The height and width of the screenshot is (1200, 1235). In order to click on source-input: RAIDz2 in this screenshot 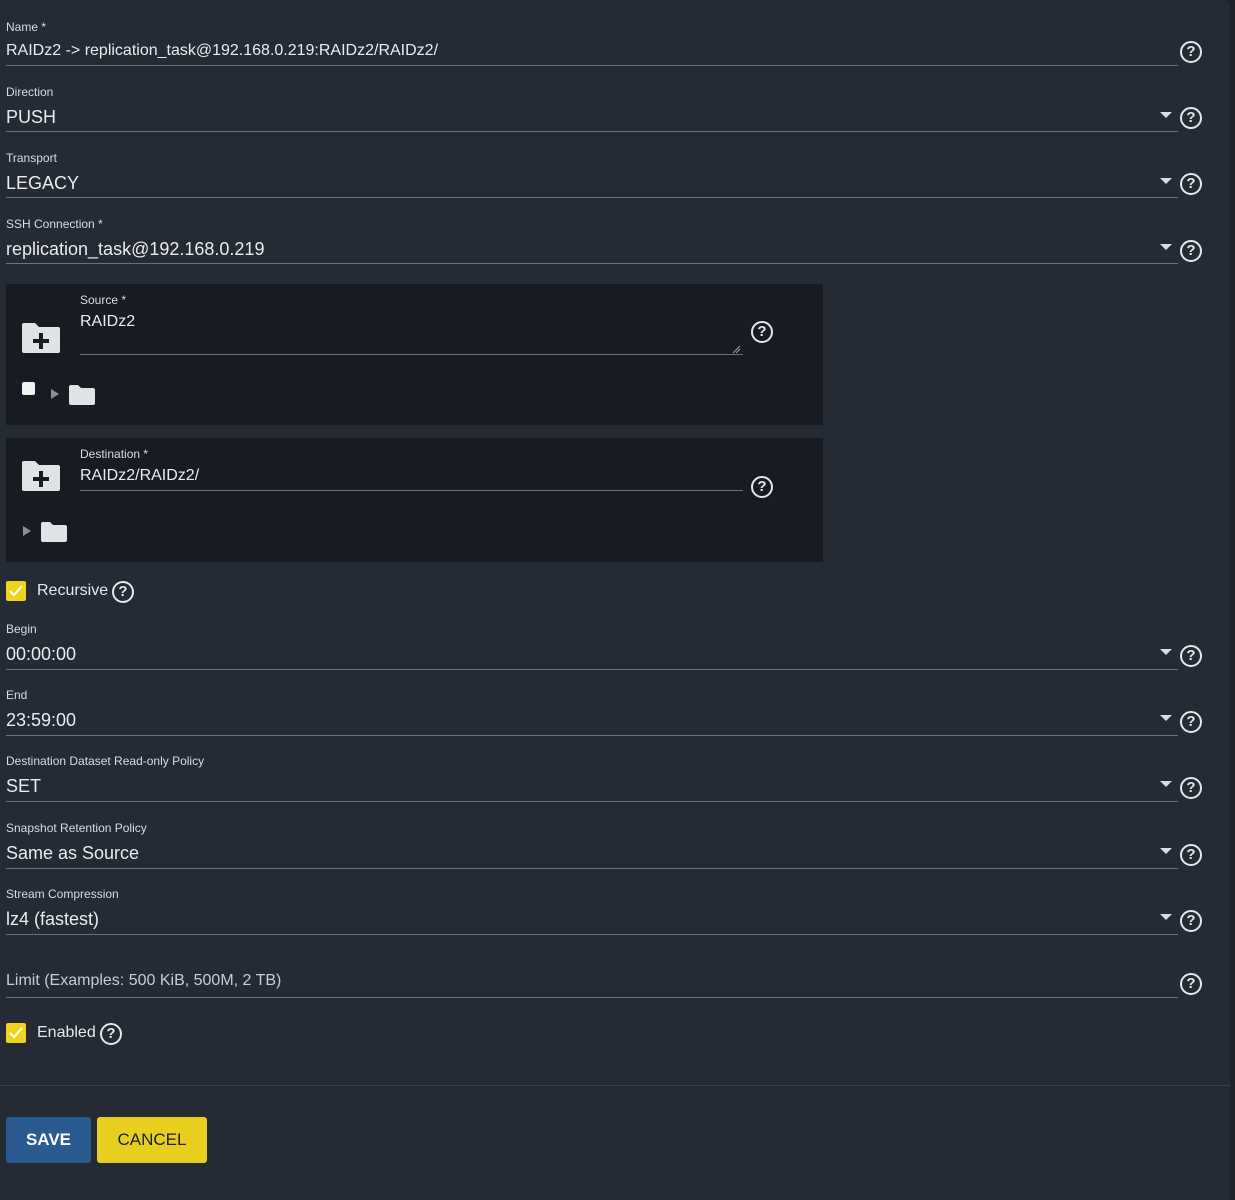, I will do `click(107, 322)`.